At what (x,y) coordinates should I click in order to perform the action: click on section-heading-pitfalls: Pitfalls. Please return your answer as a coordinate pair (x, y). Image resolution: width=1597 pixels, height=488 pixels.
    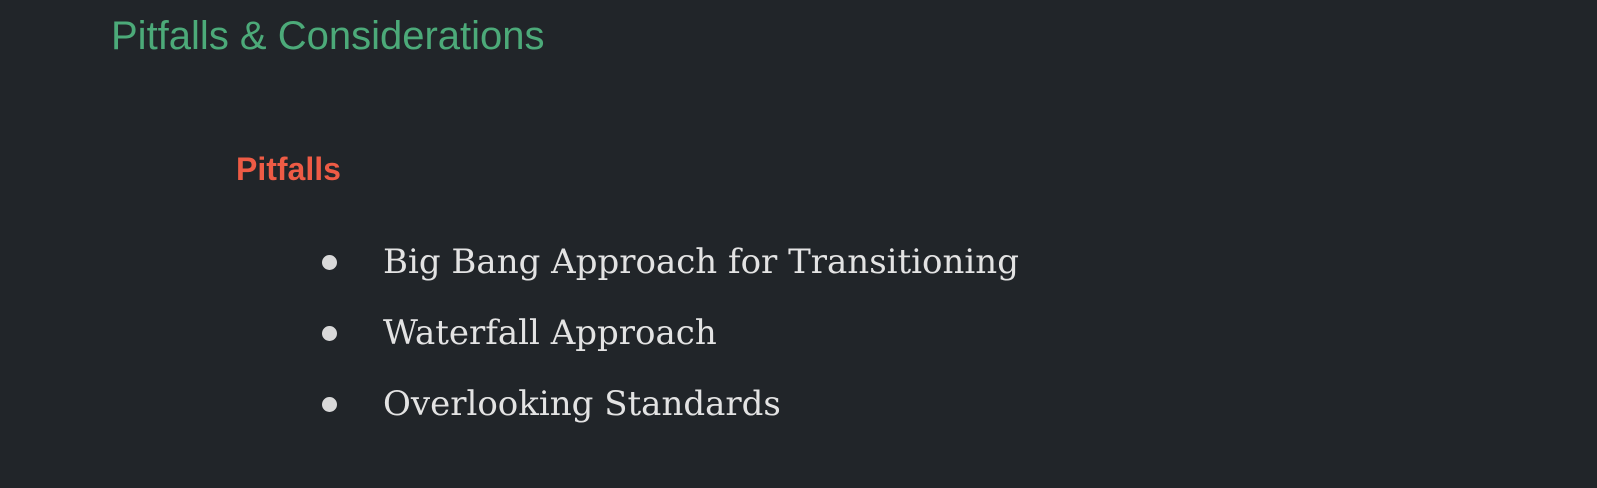
    Looking at the image, I should click on (288, 169).